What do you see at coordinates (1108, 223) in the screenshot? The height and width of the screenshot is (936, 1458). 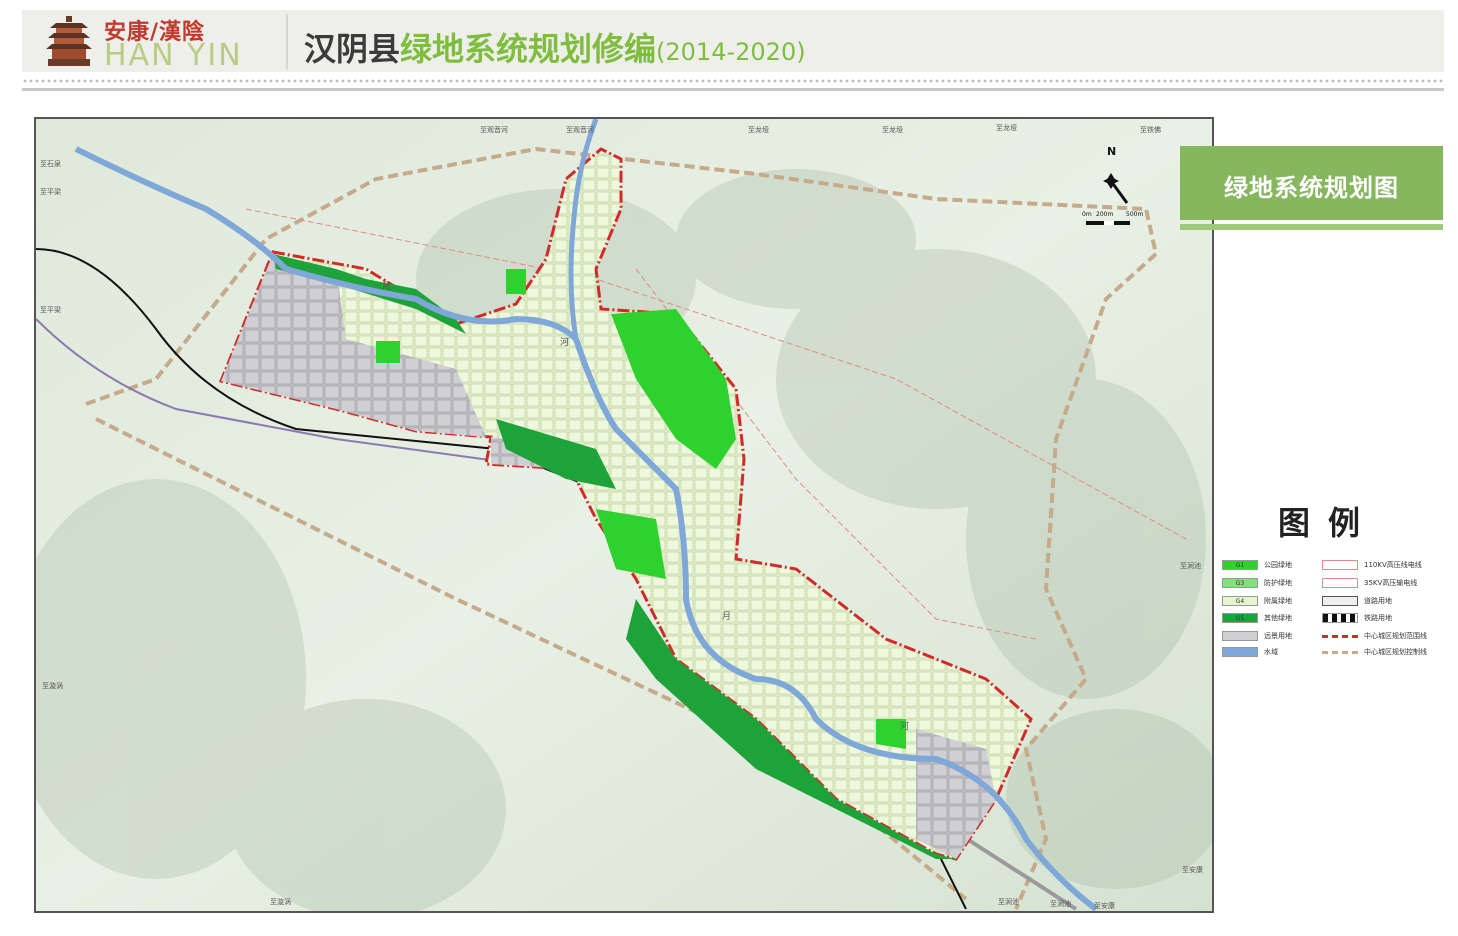 I see `scale-bar` at bounding box center [1108, 223].